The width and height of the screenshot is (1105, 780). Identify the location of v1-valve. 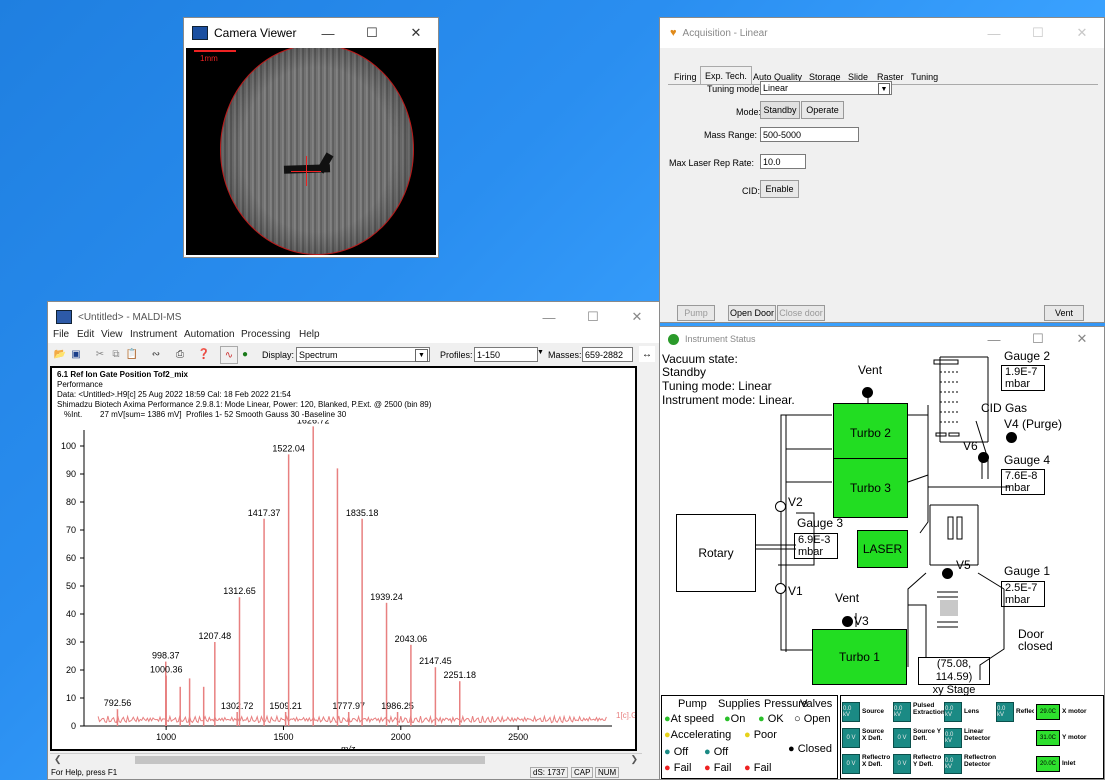
(780, 588).